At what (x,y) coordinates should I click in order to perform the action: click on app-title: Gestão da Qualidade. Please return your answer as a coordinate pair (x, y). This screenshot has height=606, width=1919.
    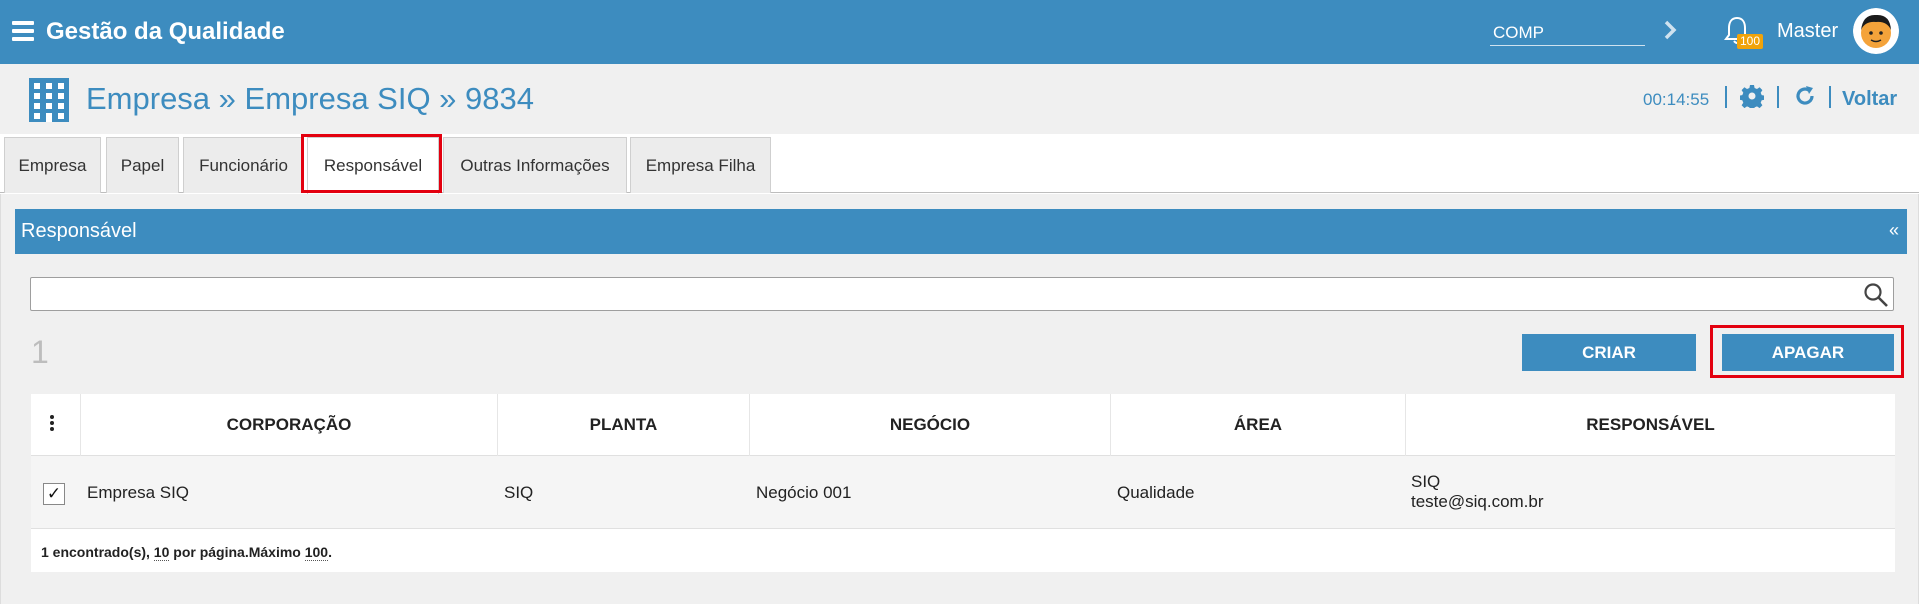
    Looking at the image, I should click on (165, 31).